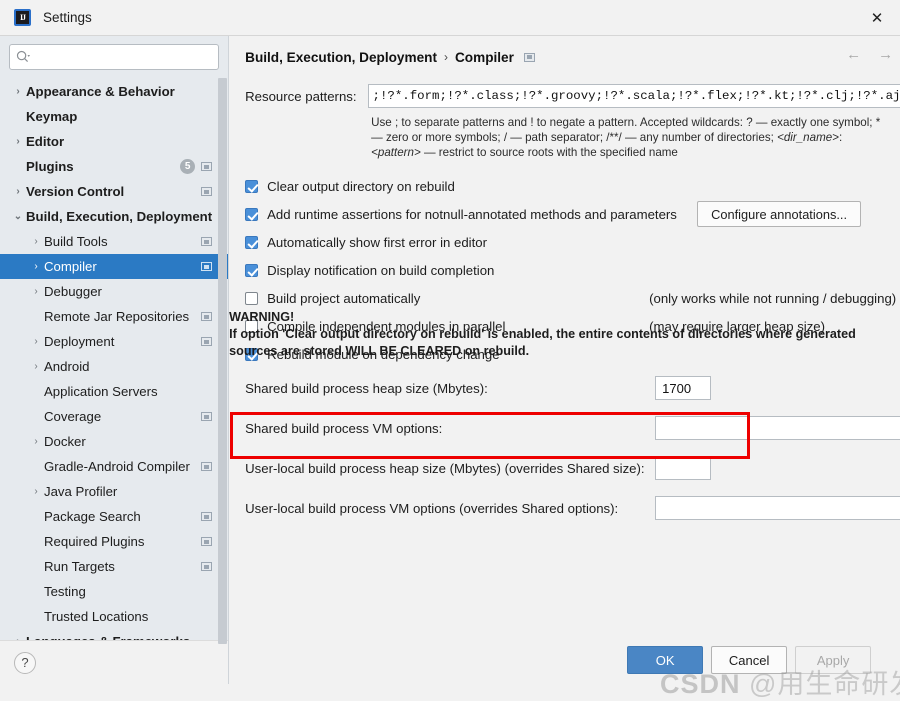 This screenshot has height=701, width=900. Describe the element at coordinates (450, 18) in the screenshot. I see `window-titlebar: IJ Settings ✕` at that location.